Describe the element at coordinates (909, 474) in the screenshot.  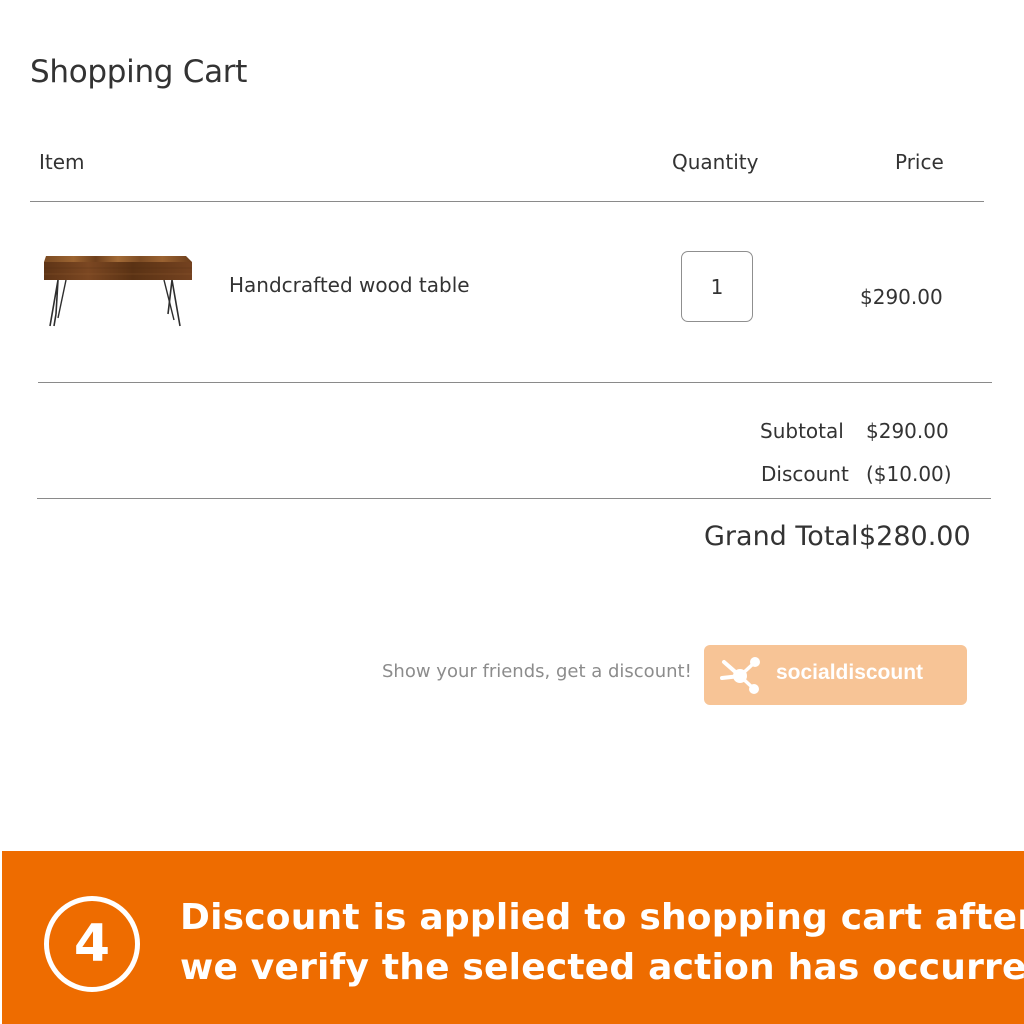
I see `discount-value: ($10.00)` at that location.